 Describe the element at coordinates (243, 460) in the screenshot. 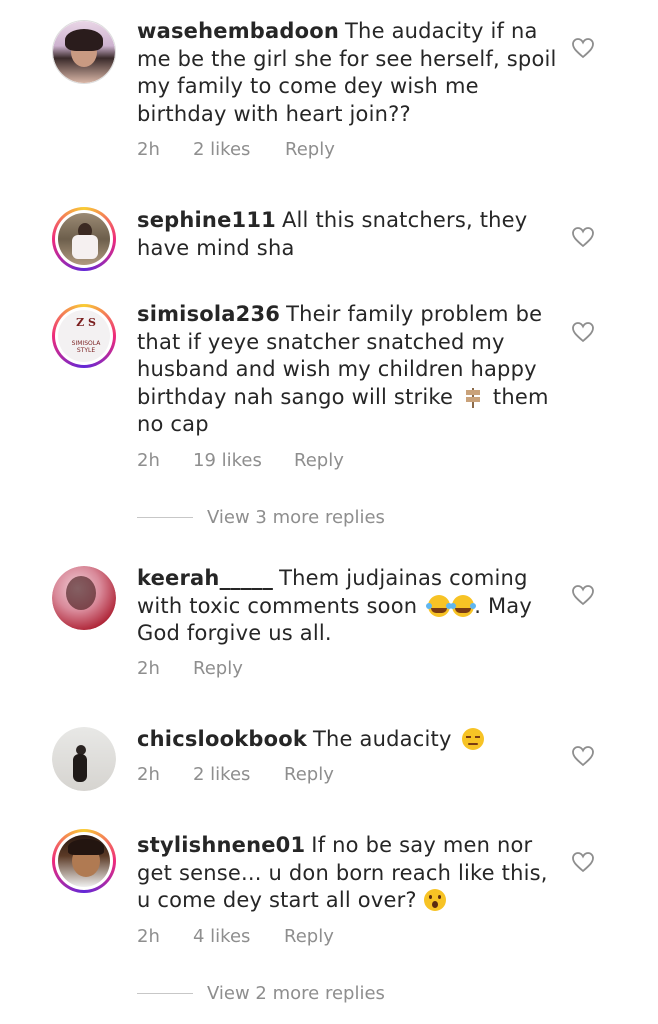

I see `likes-count: 19 likes` at that location.